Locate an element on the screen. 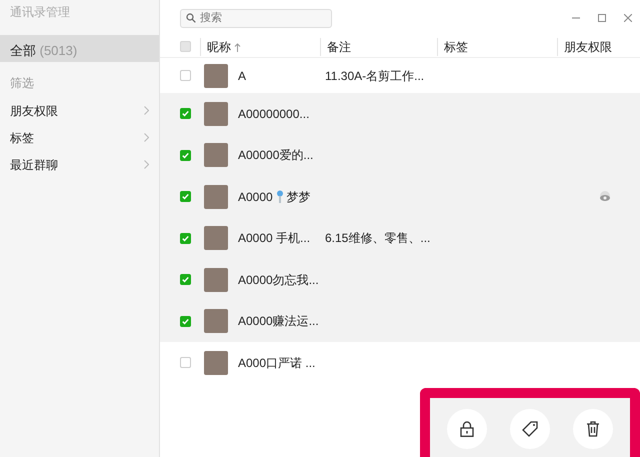 The height and width of the screenshot is (457, 640). column-header: 朋友权限 is located at coordinates (588, 47).